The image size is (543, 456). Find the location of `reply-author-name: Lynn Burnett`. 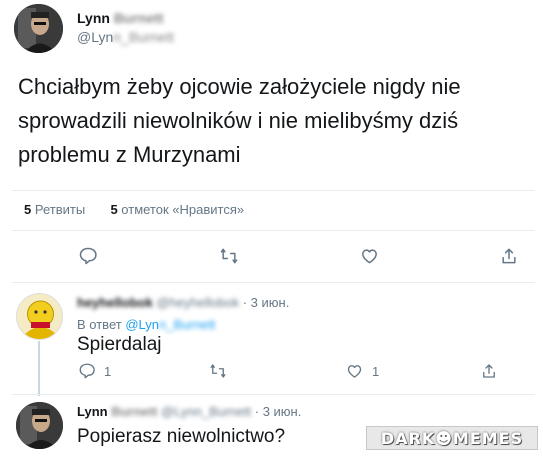

reply-author-name: Lynn Burnett is located at coordinates (117, 411).